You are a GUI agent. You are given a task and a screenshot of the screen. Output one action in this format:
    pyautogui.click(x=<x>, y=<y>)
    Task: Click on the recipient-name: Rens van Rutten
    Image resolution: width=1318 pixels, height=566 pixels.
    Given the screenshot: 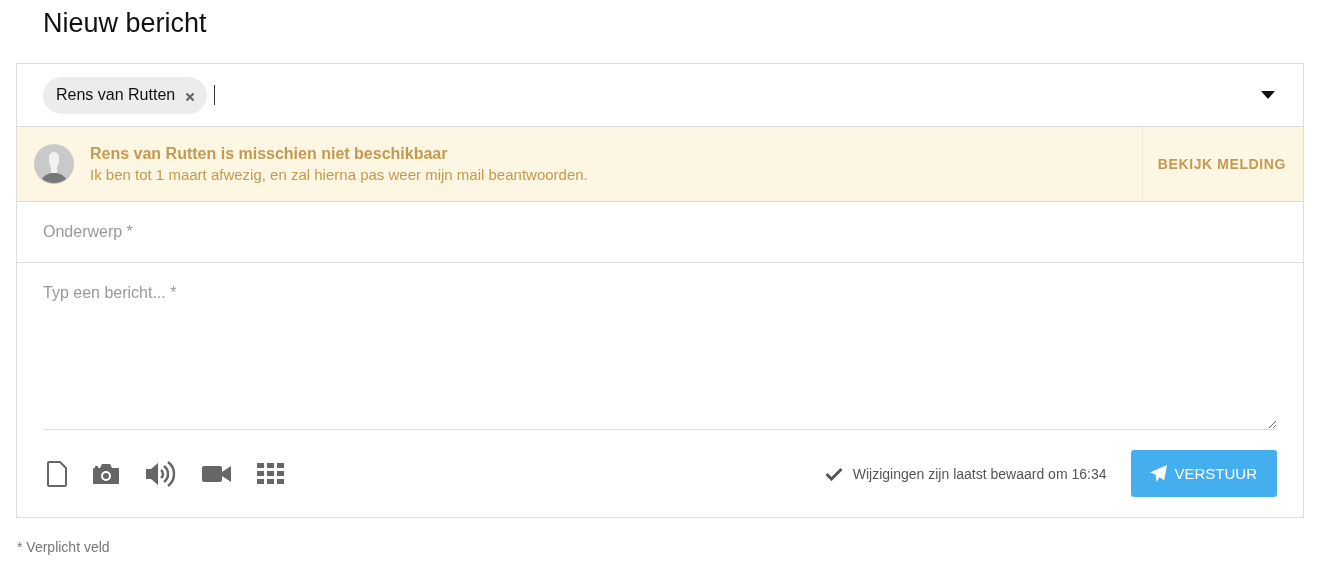 What is the action you would take?
    pyautogui.click(x=116, y=95)
    